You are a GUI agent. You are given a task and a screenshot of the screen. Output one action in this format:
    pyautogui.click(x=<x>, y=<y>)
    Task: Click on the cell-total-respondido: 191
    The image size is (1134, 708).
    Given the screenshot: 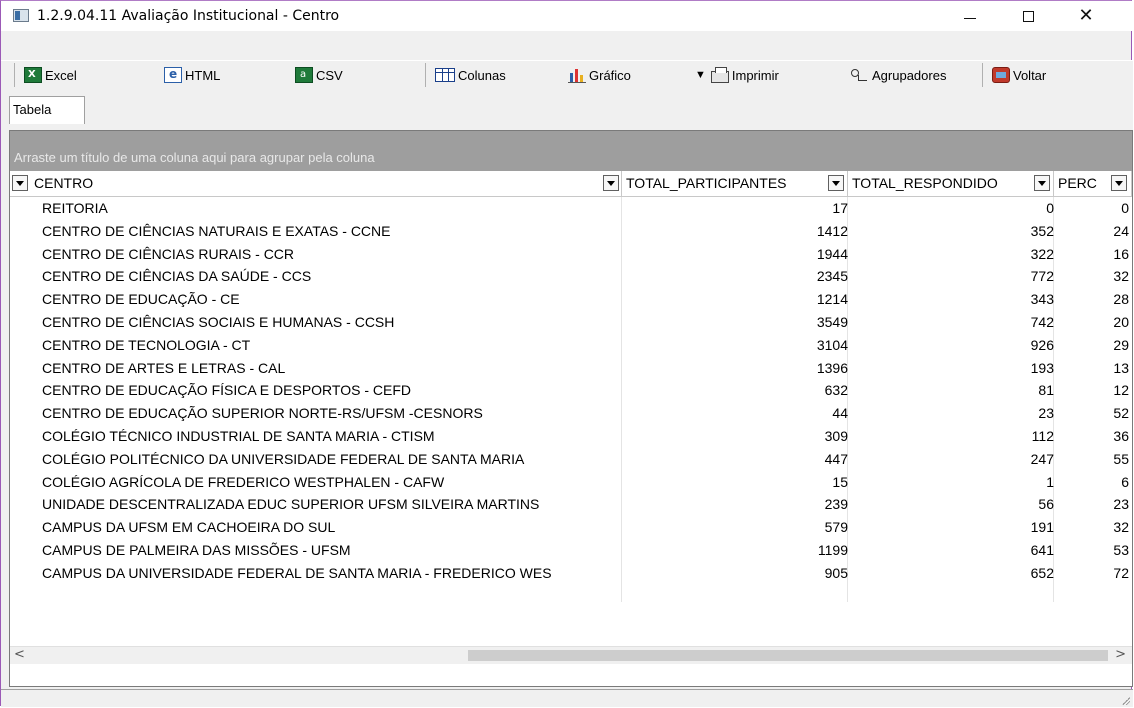 What is the action you would take?
    pyautogui.click(x=1042, y=527)
    